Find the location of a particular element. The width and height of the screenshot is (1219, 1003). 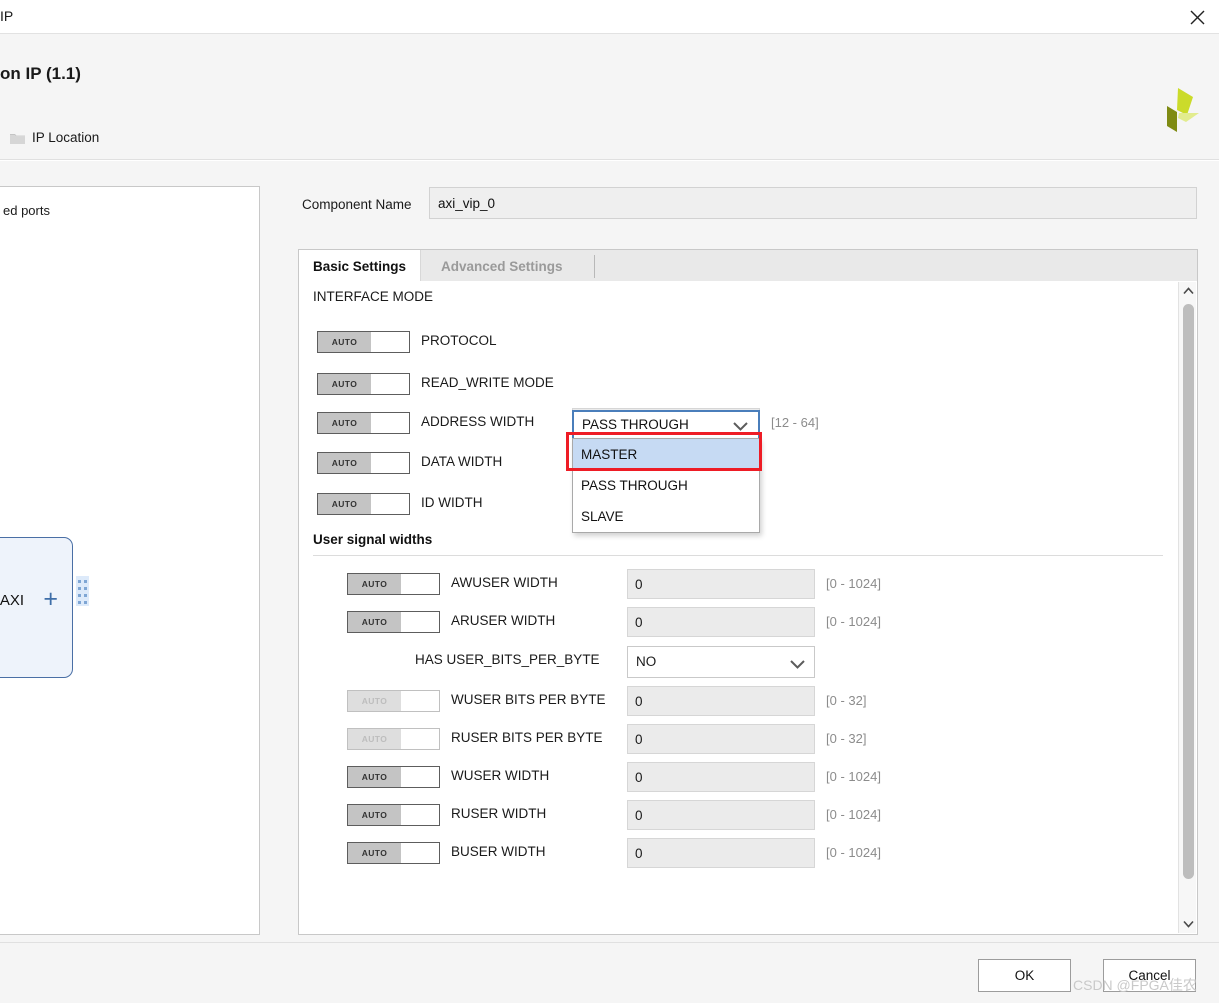

auto-toggle-awuser-width: AUTO is located at coordinates (393, 584).